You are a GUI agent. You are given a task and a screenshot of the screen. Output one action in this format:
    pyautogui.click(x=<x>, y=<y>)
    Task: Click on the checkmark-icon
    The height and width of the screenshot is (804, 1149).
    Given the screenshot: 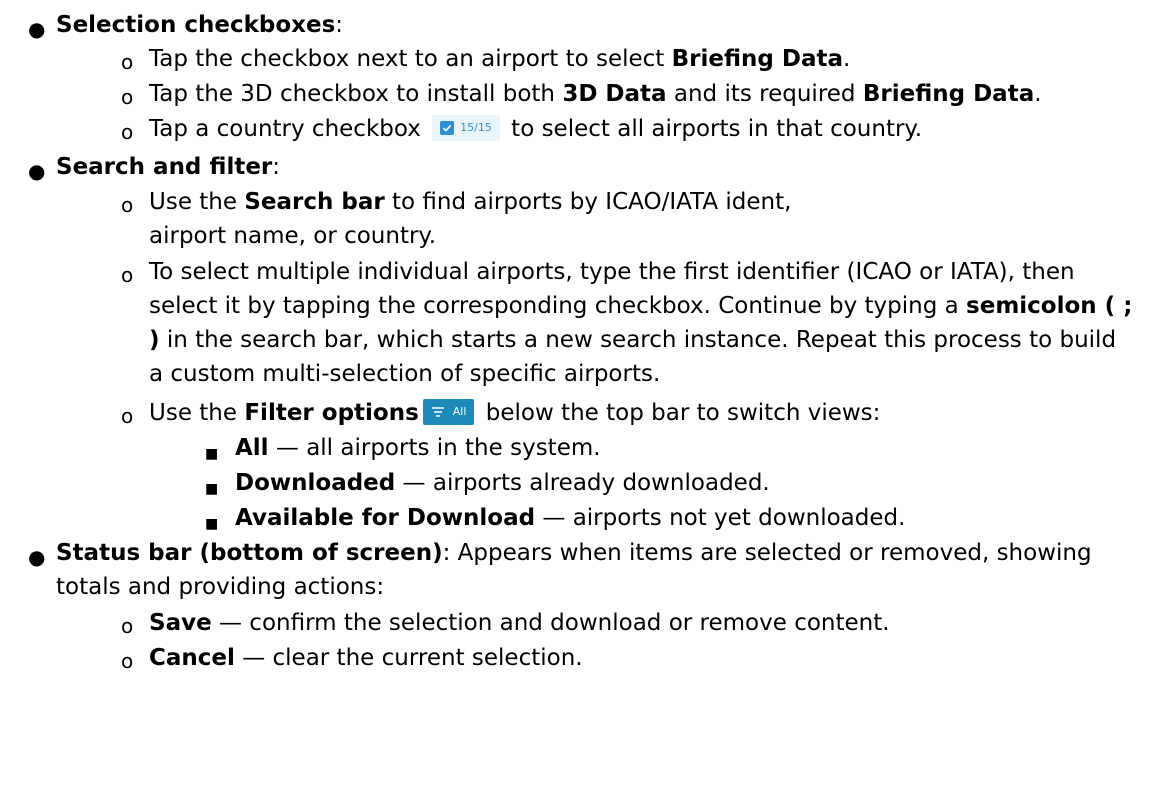 What is the action you would take?
    pyautogui.click(x=447, y=127)
    